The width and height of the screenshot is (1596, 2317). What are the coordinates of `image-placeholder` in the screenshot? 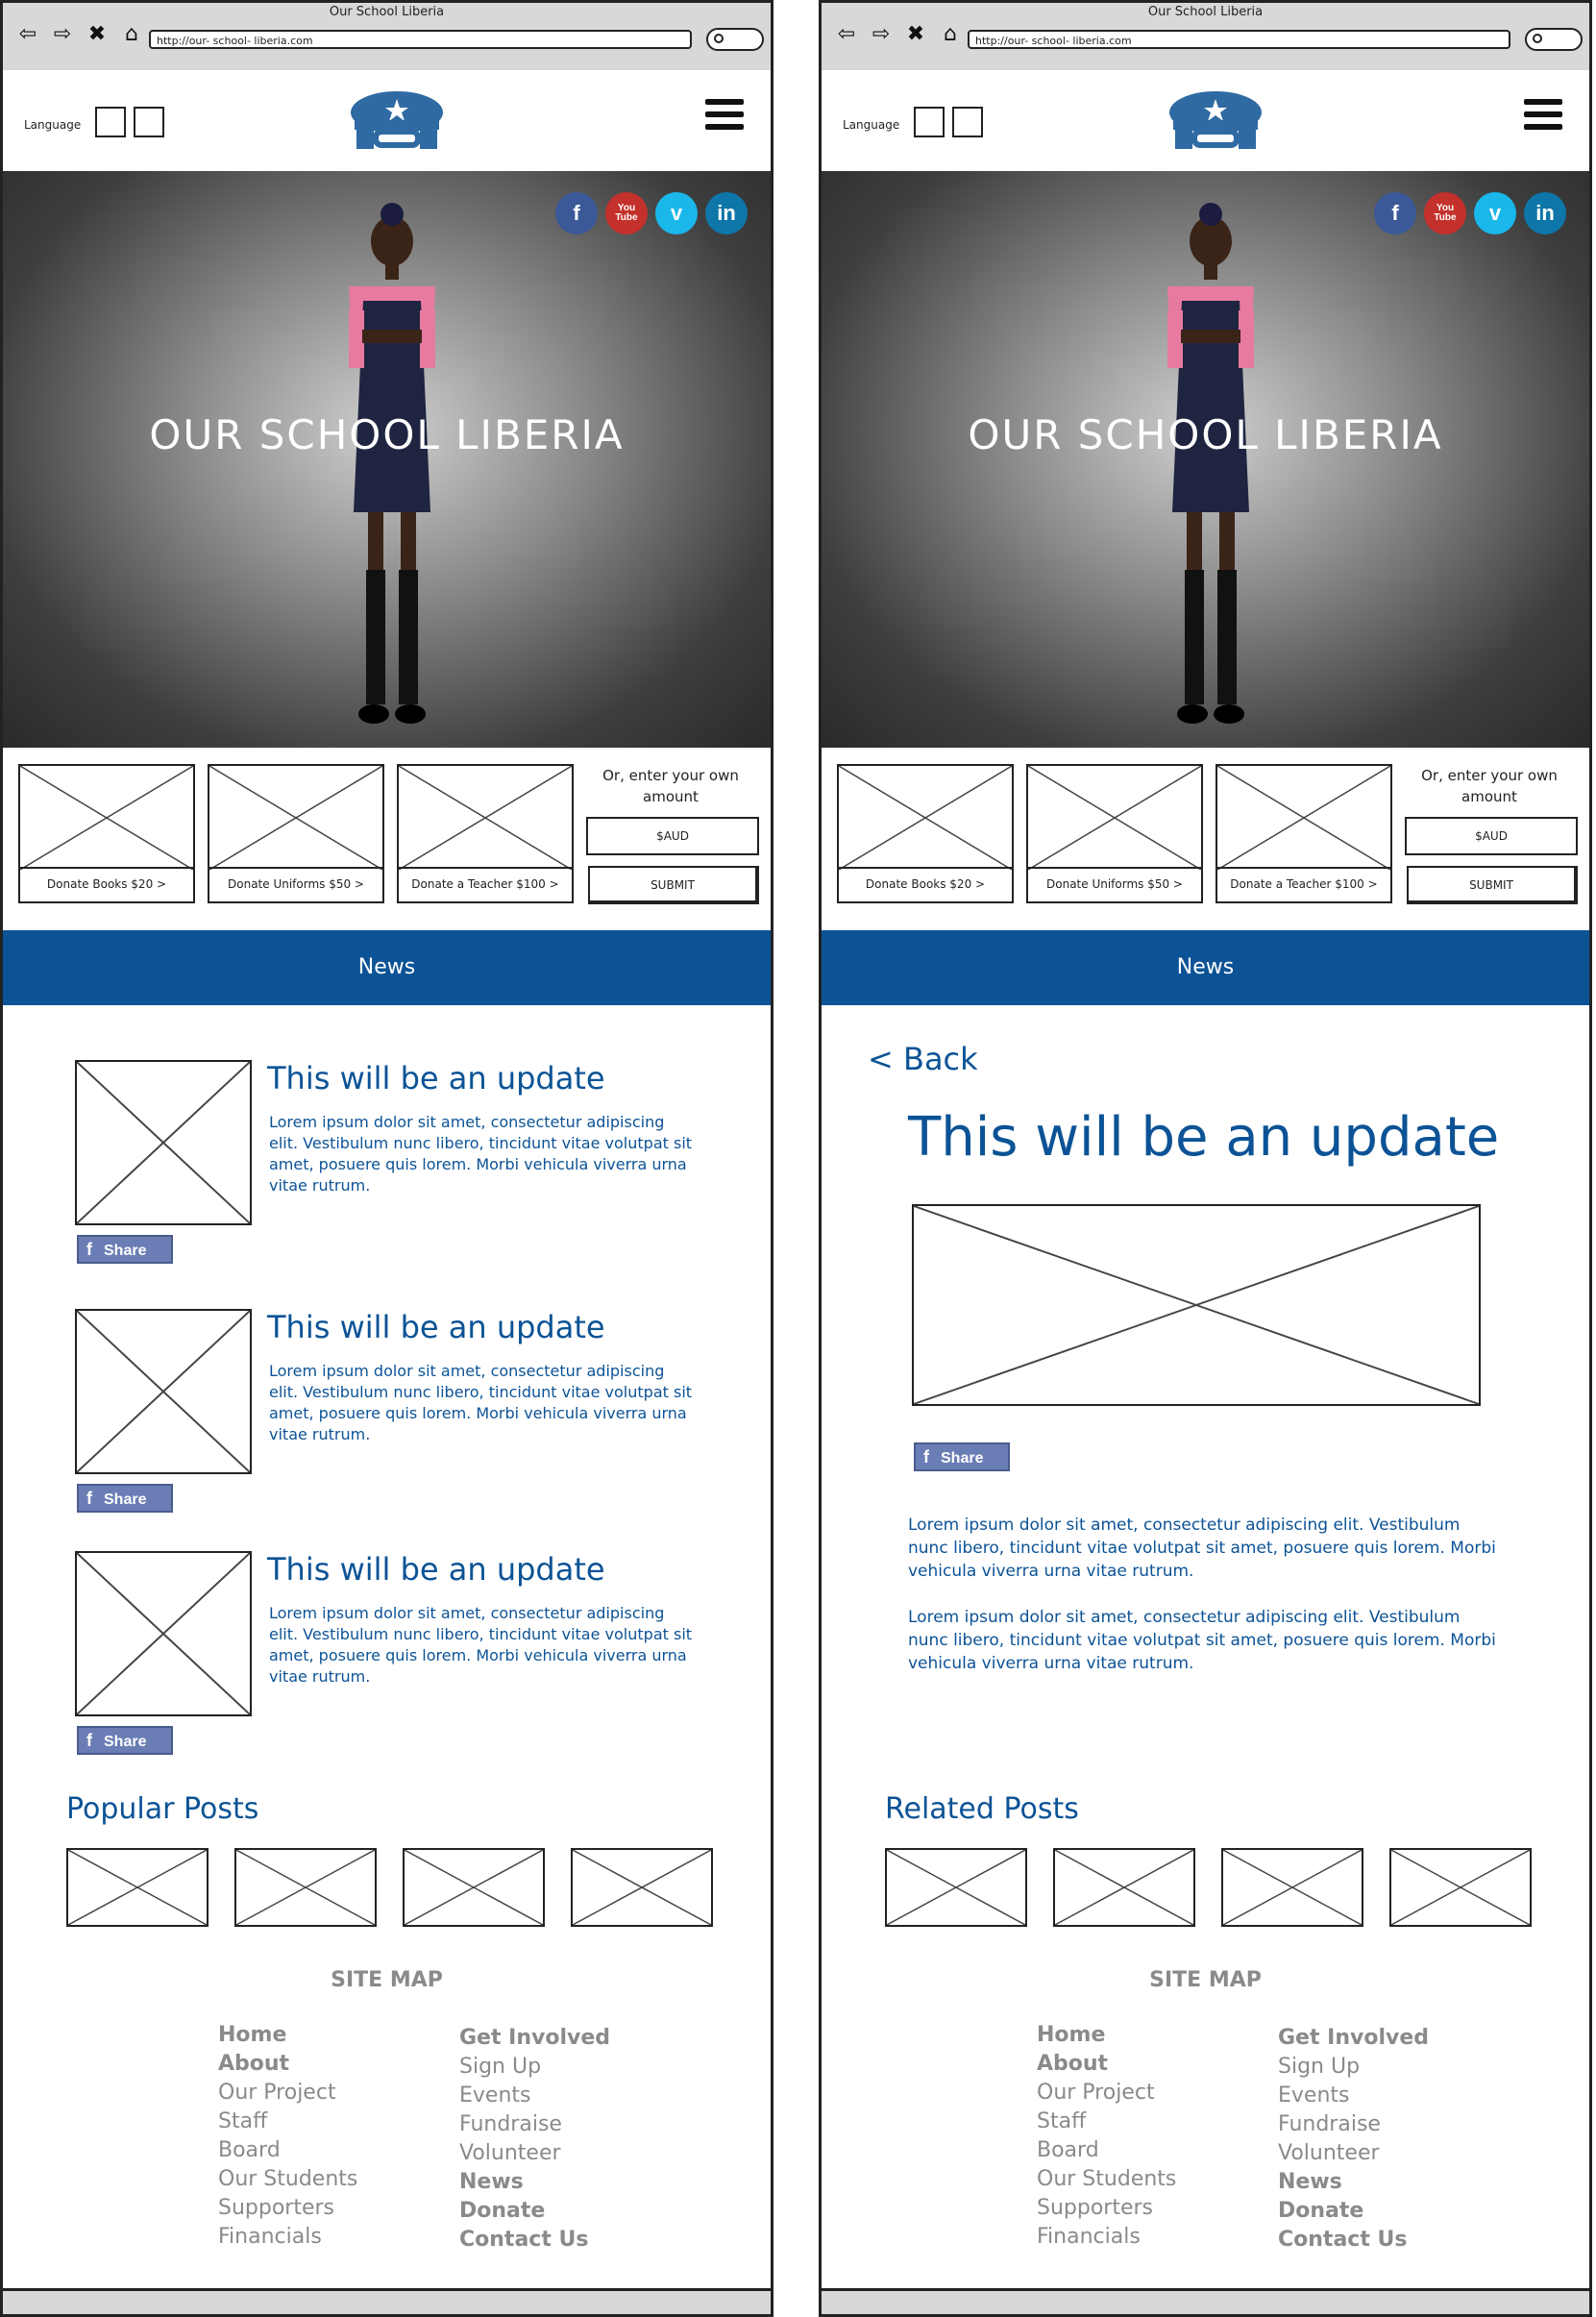 It's located at (642, 1888).